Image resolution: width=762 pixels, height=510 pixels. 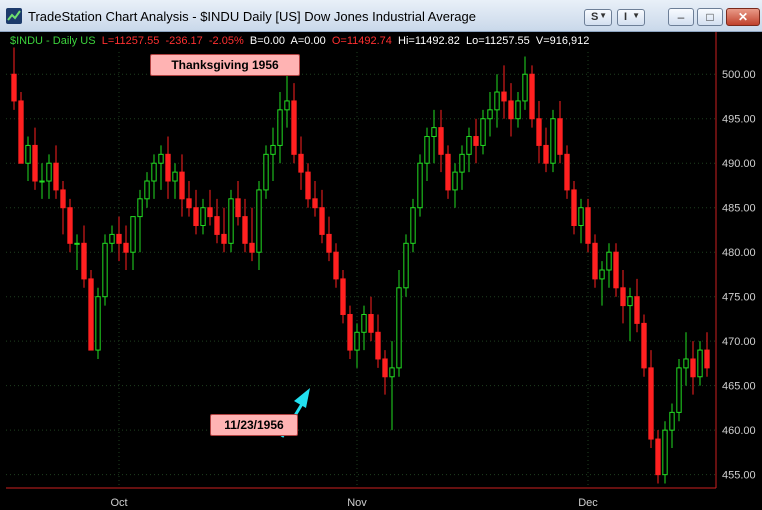 What do you see at coordinates (357, 503) in the screenshot?
I see `x-tick-label: Nov` at bounding box center [357, 503].